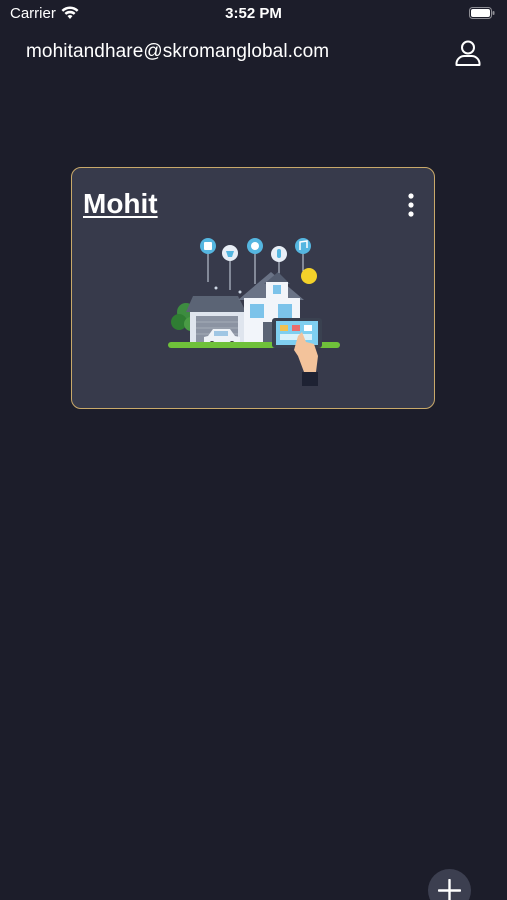  I want to click on home-name: Mohit, so click(120, 204).